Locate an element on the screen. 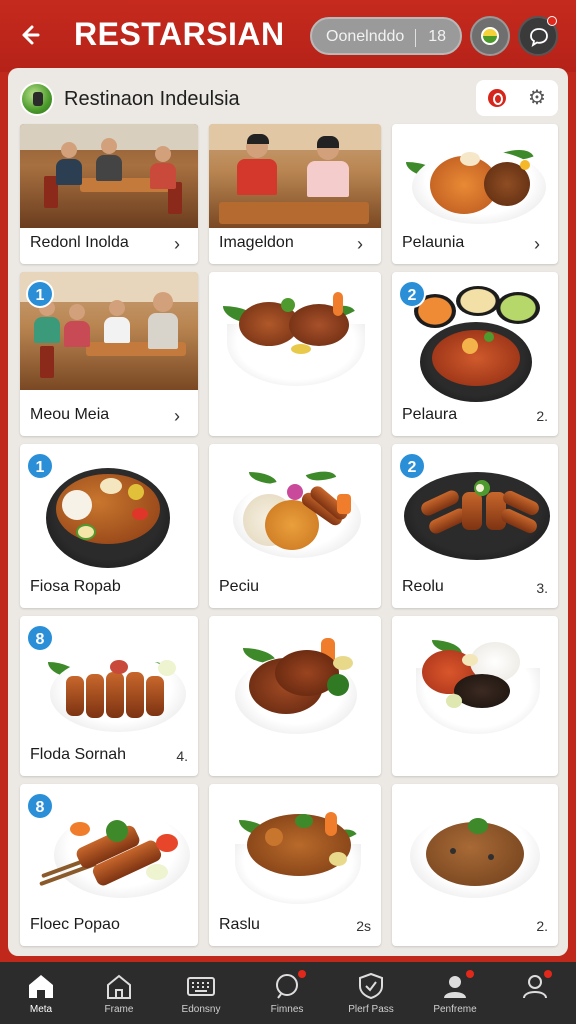 The height and width of the screenshot is (1024, 576). card-label: Floec Popao is located at coordinates (75, 924).